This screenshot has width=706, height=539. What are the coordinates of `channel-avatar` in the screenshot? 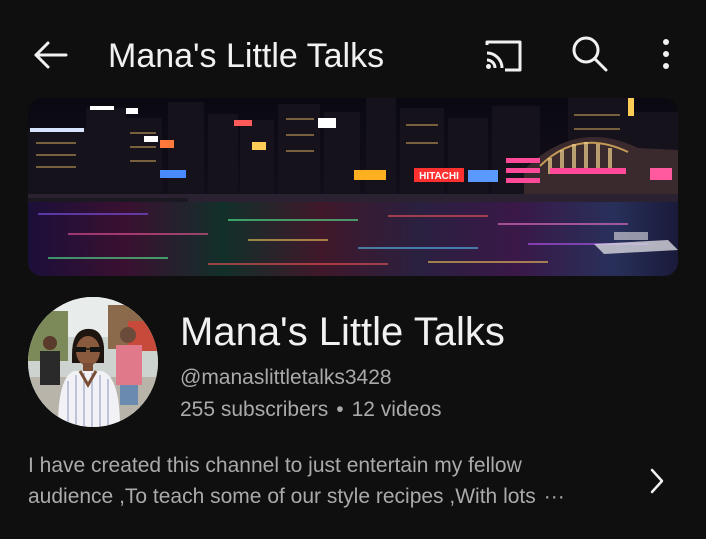 It's located at (93, 362).